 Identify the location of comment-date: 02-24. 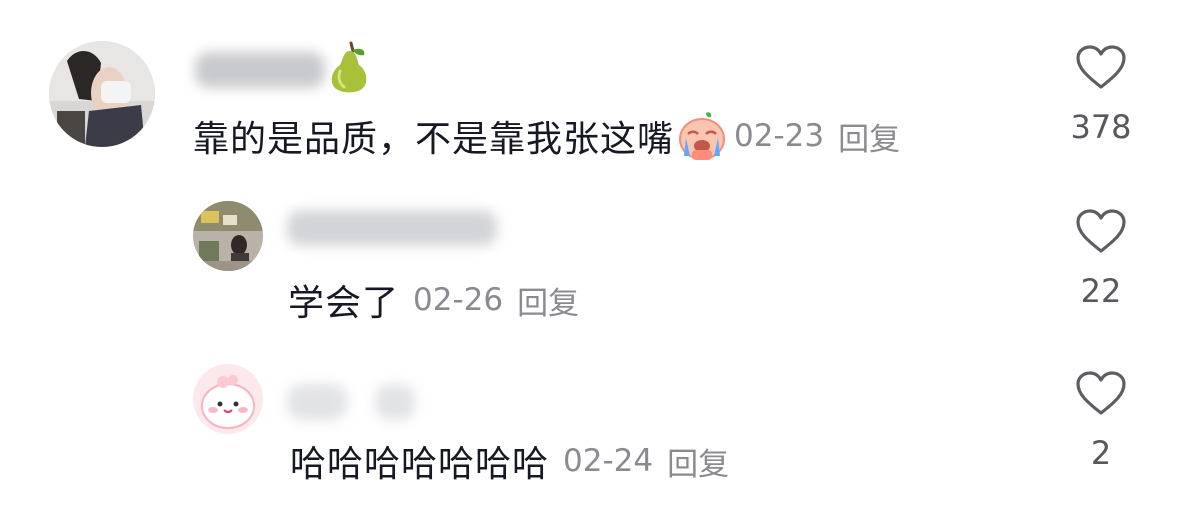
(608, 461).